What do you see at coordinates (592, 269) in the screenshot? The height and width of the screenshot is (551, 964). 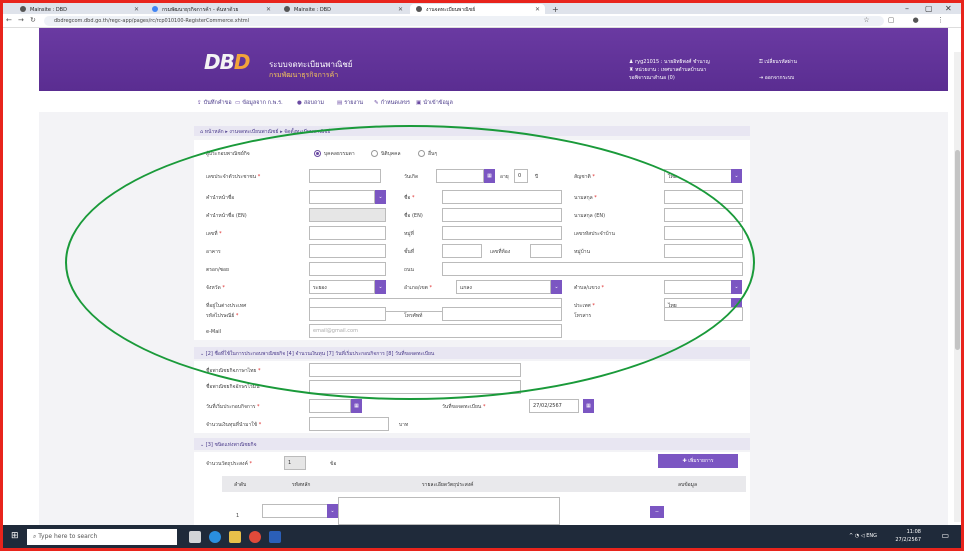 I see `road-input` at bounding box center [592, 269].